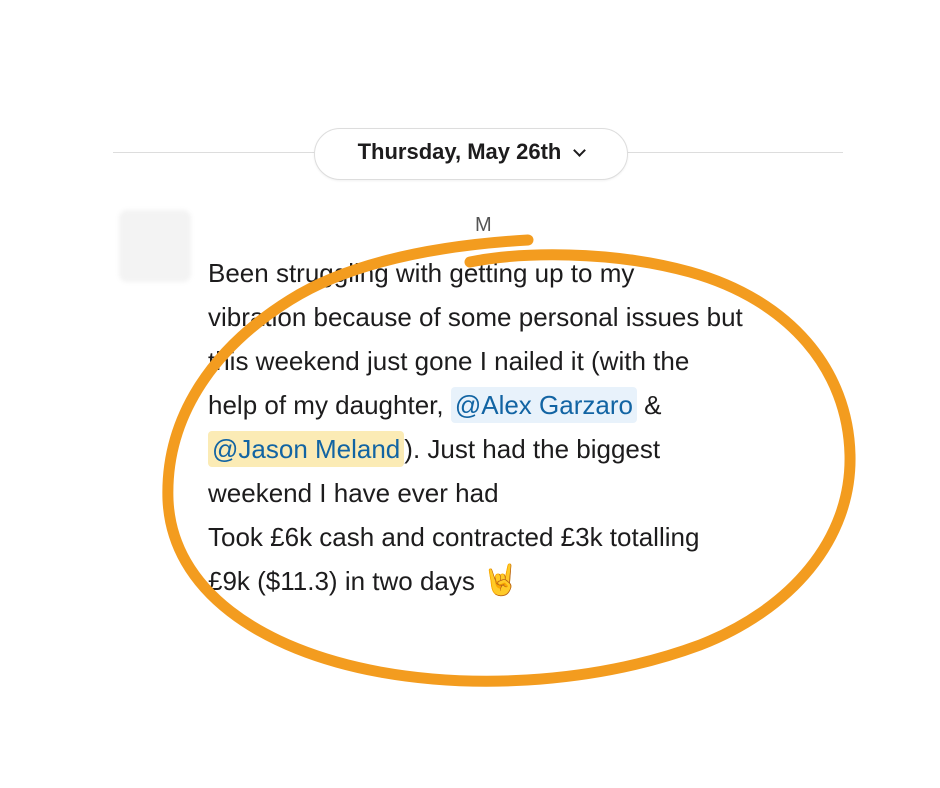  I want to click on message-line: @Jason Meland). Just had the biggest, so click(518, 449).